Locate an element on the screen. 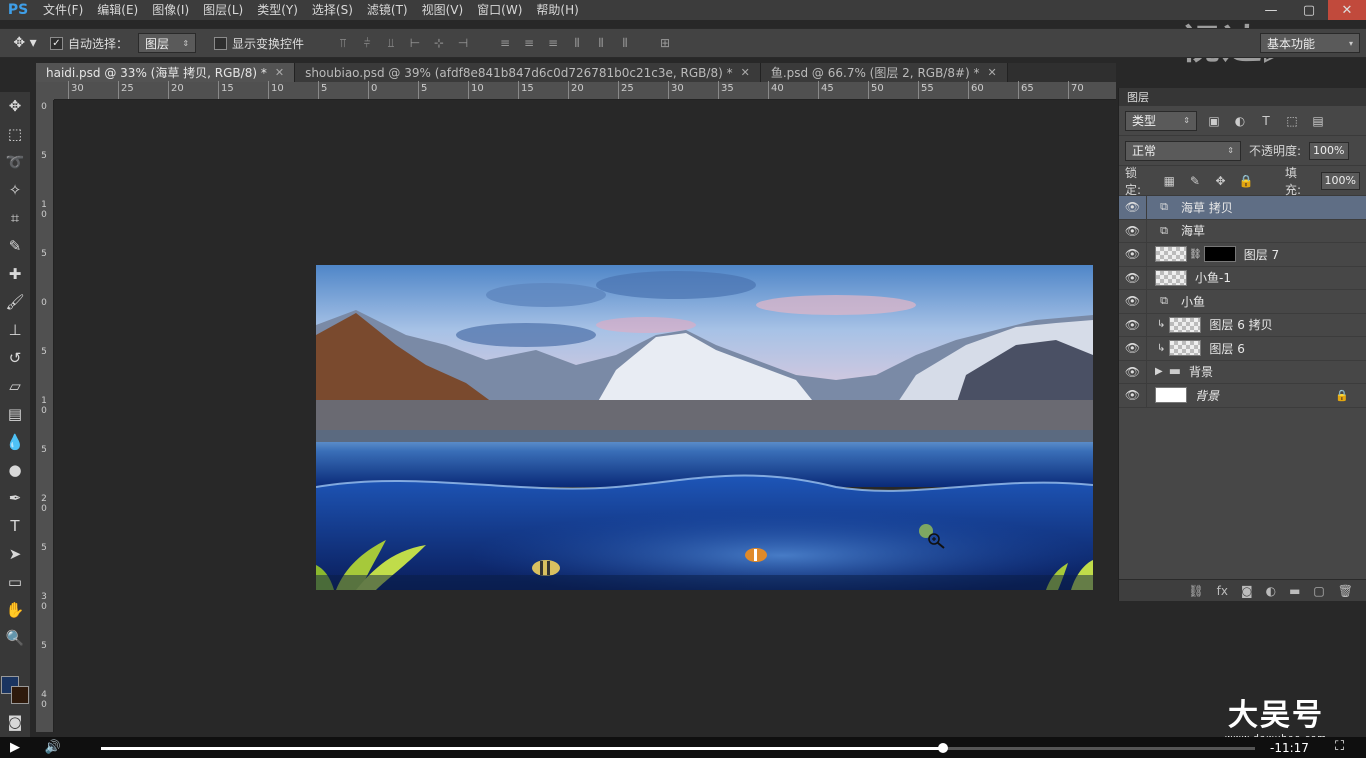  menu-help: 帮助(H) is located at coordinates (557, 10).